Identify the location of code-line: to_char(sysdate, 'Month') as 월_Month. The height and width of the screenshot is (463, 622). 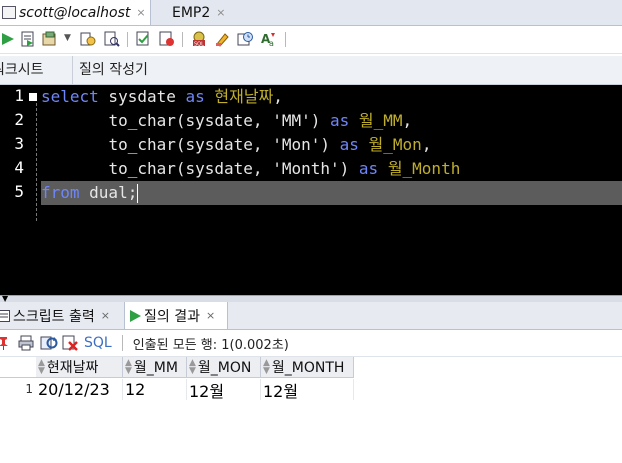
(250, 169).